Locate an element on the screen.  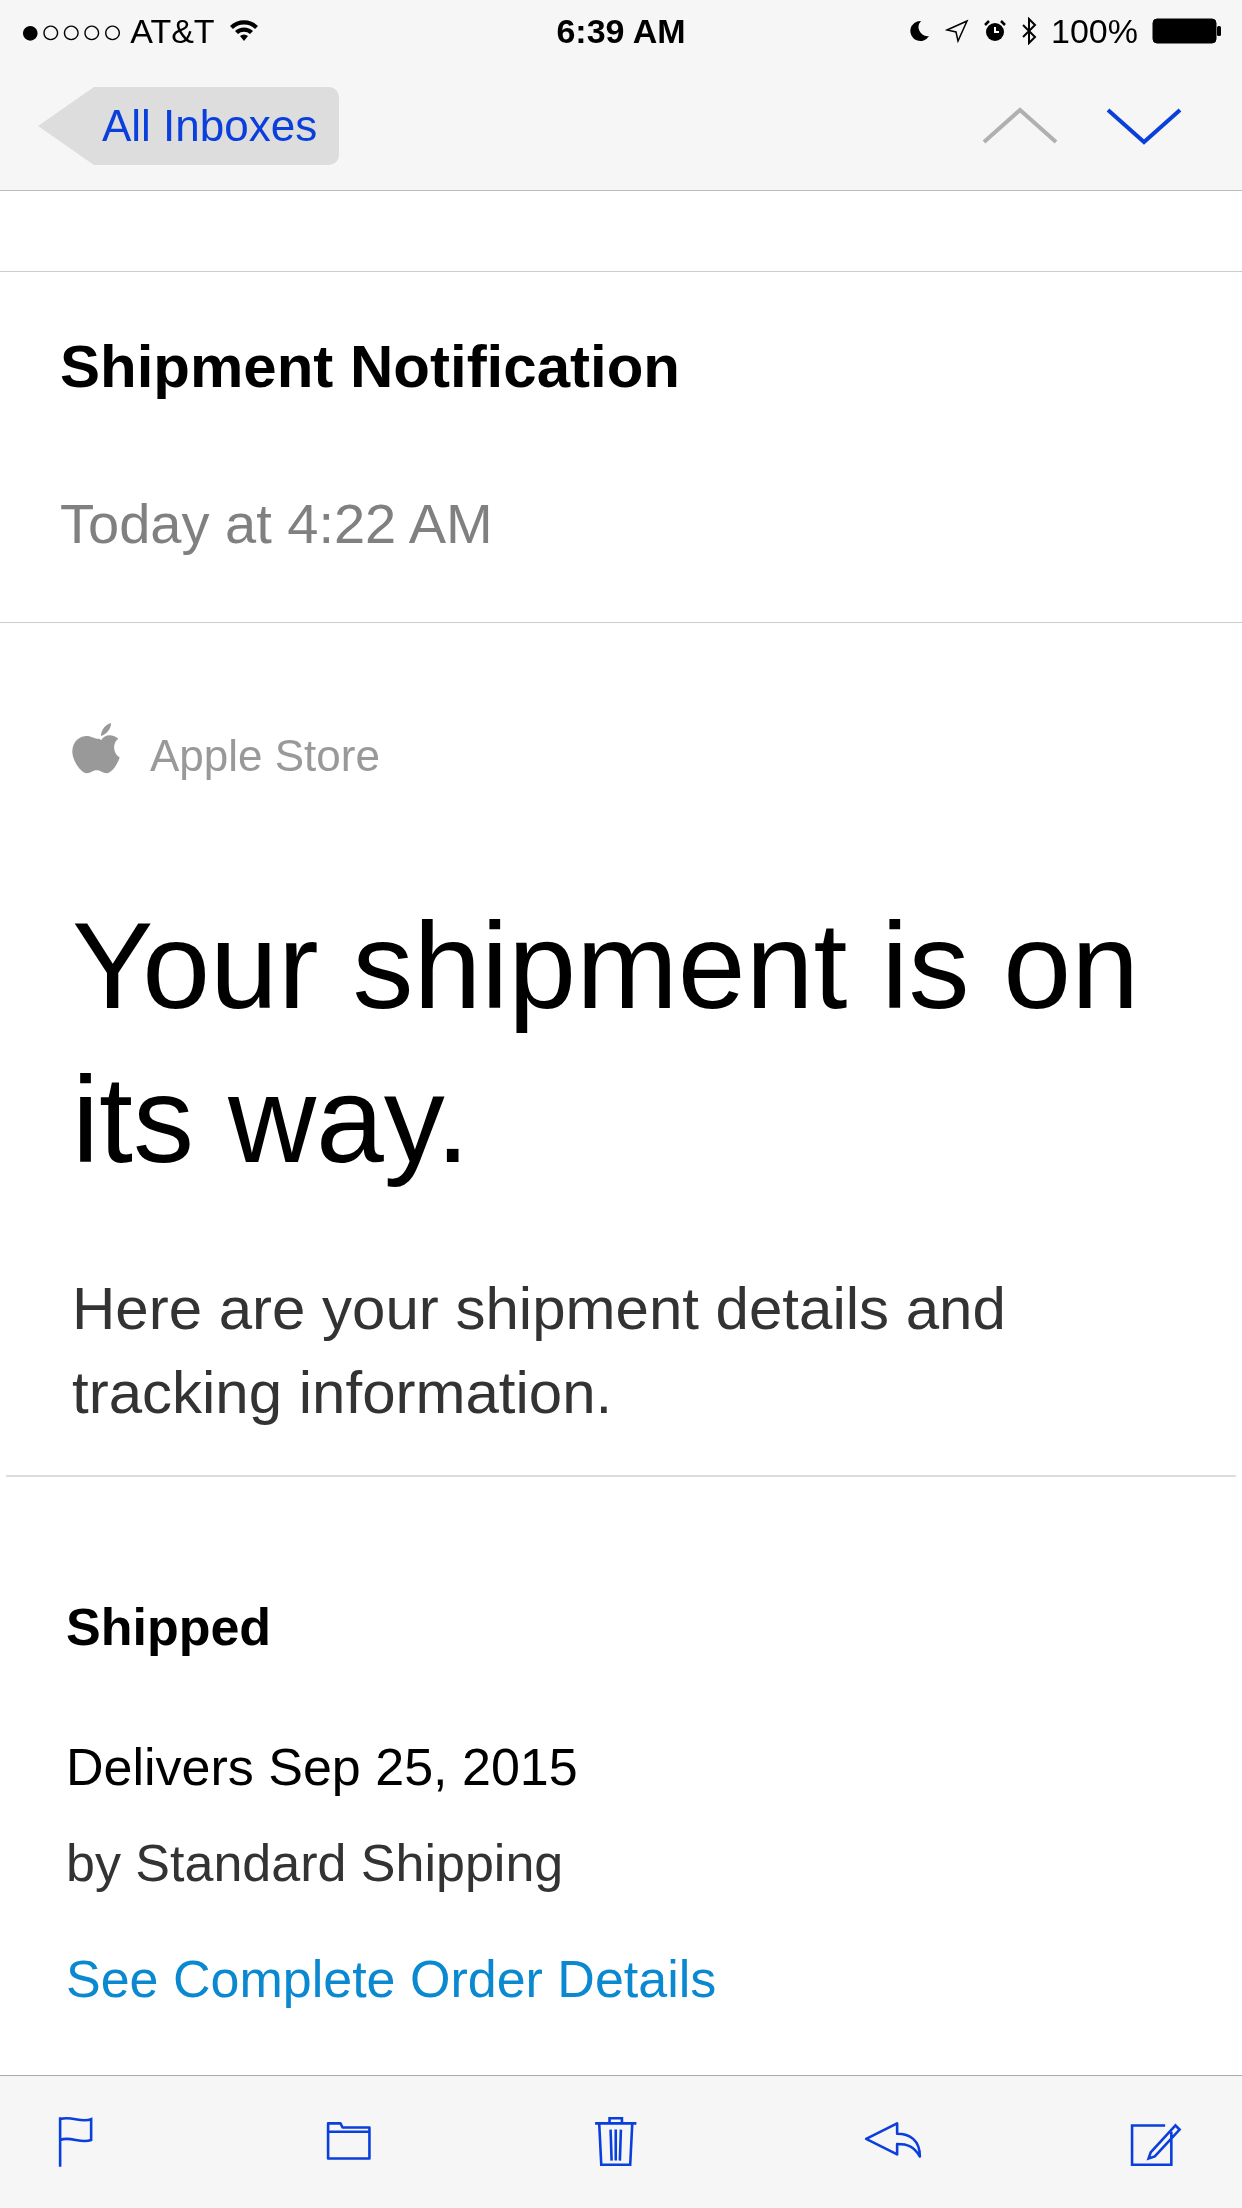
wifi-icon is located at coordinates (243, 31).